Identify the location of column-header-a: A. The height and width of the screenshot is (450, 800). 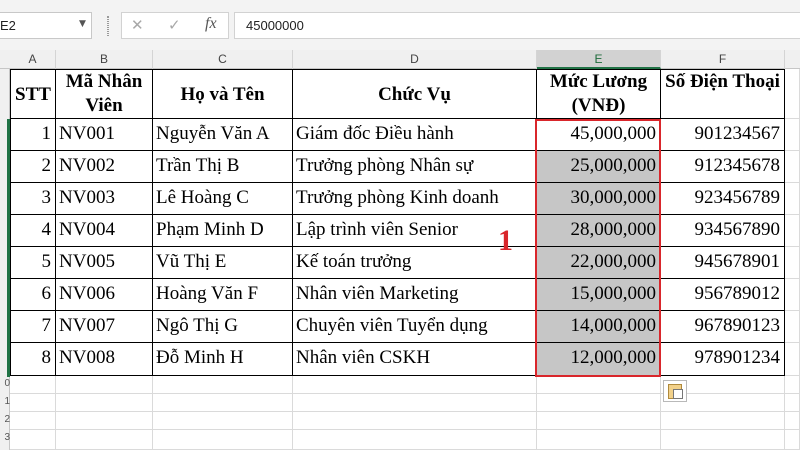
(33, 59).